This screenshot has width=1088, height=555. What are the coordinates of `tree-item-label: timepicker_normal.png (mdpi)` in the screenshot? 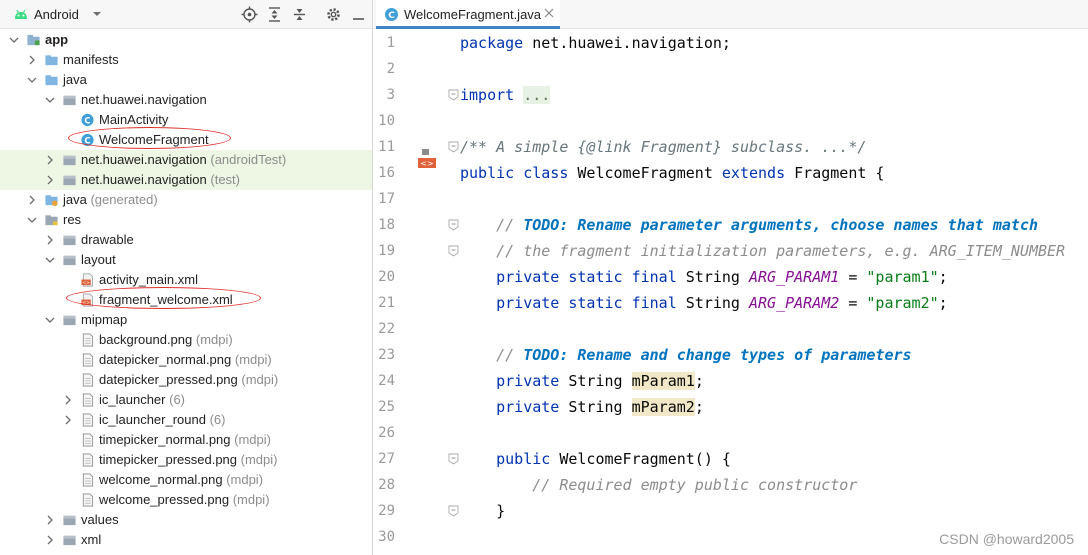 It's located at (185, 439).